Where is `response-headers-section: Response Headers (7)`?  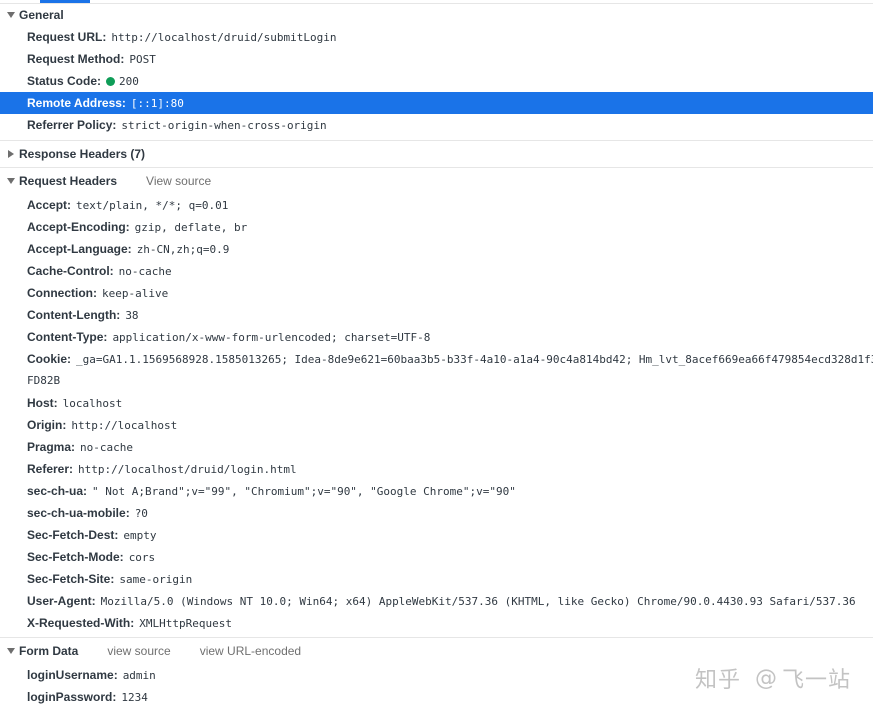 response-headers-section: Response Headers (7) is located at coordinates (436, 154).